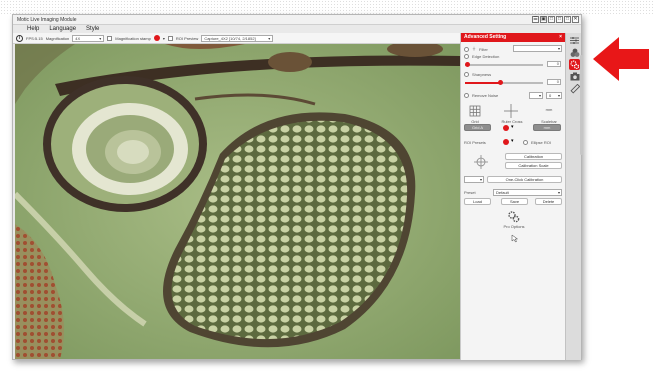 This screenshot has width=655, height=376. What do you see at coordinates (524, 179) in the screenshot?
I see `one-click-calibration-button: One-Click Calibration` at bounding box center [524, 179].